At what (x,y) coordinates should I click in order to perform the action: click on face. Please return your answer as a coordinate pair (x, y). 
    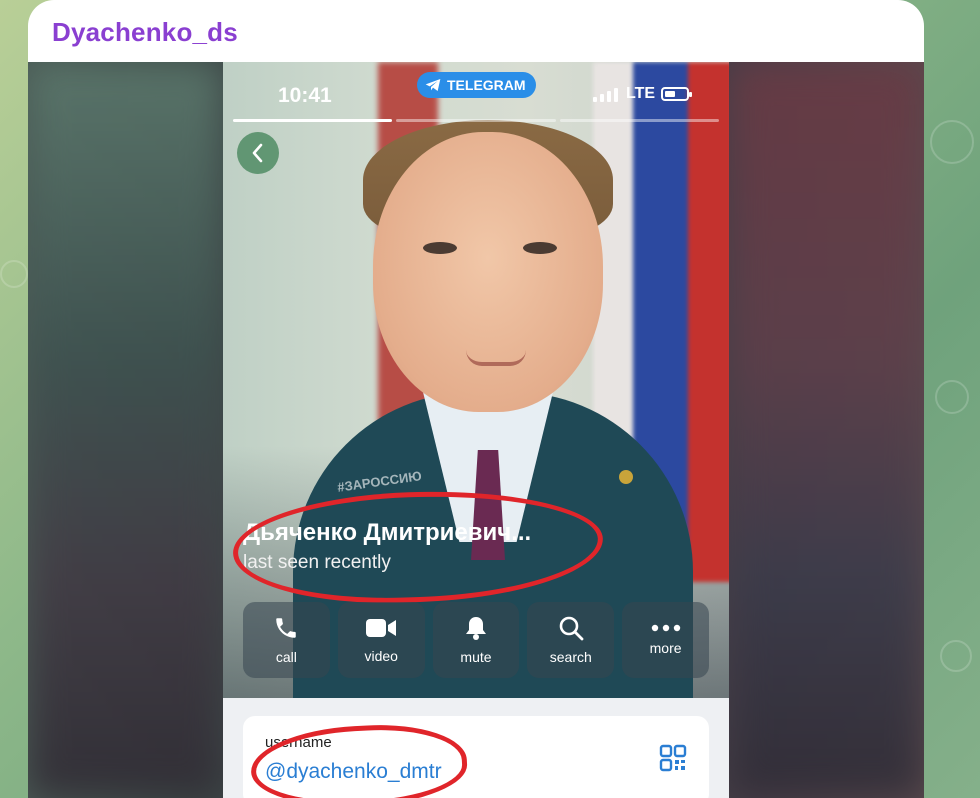
    Looking at the image, I should click on (488, 272).